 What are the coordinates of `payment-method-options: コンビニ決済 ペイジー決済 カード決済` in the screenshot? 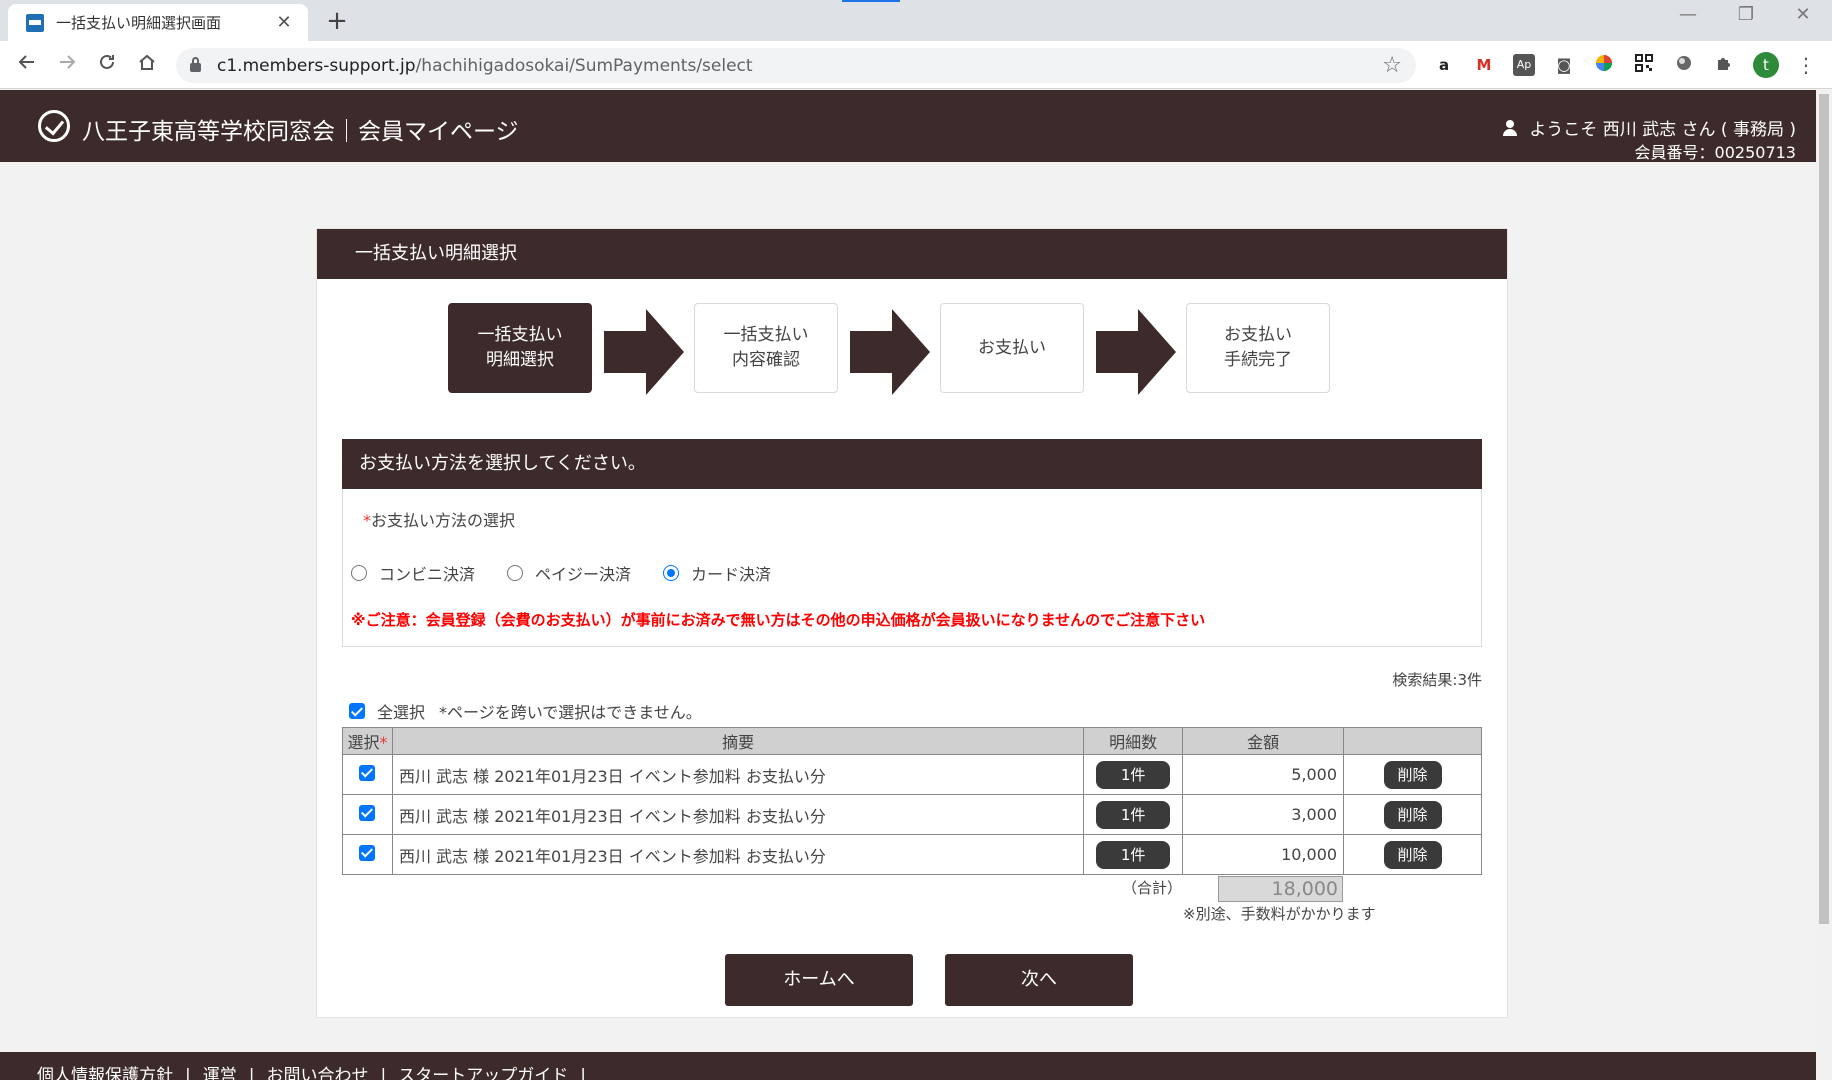 It's located at (577, 573).